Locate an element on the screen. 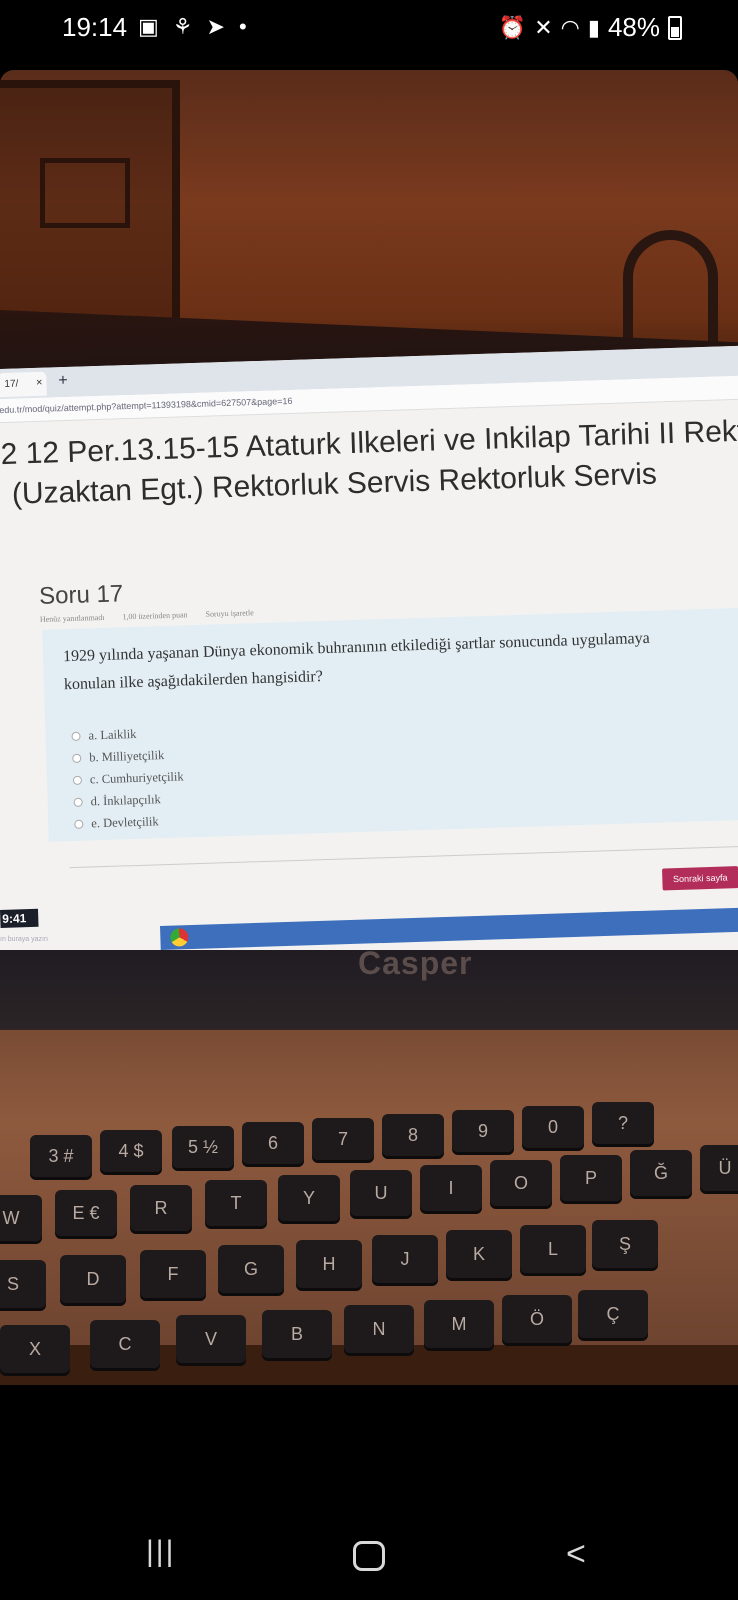  browser-tab: 17/ × is located at coordinates (23, 384).